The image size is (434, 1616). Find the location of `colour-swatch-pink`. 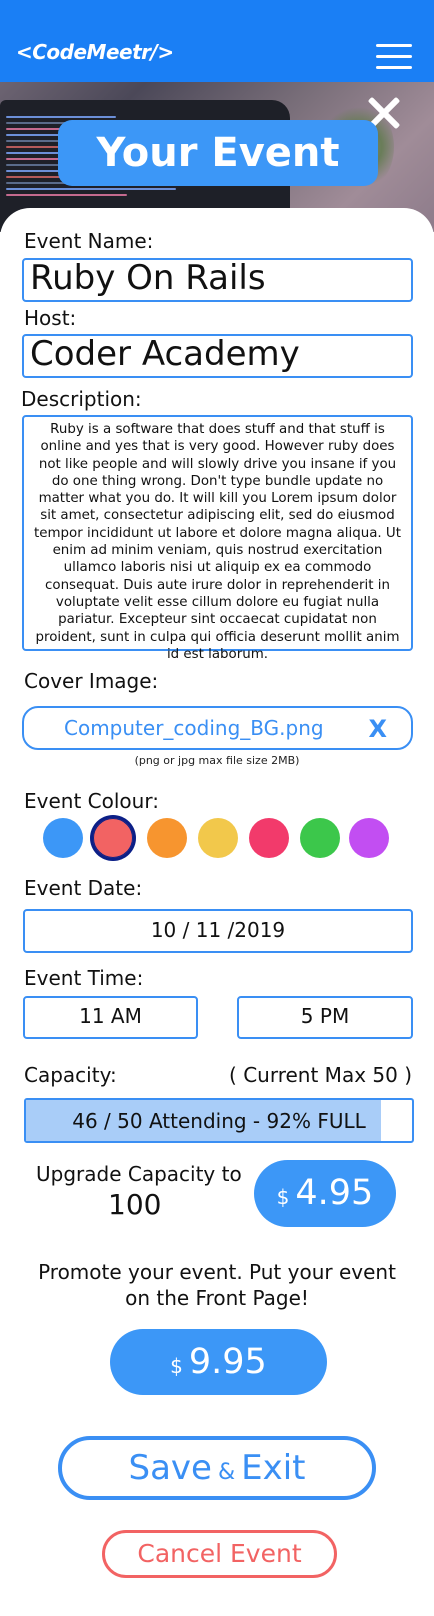

colour-swatch-pink is located at coordinates (269, 838).